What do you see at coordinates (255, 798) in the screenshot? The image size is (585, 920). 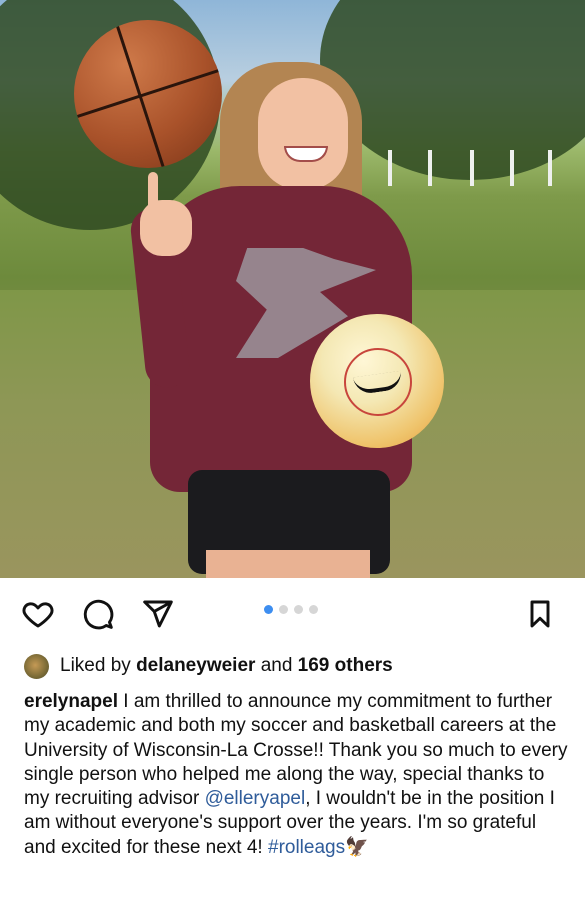 I see `caption-mention: @elleryapel` at bounding box center [255, 798].